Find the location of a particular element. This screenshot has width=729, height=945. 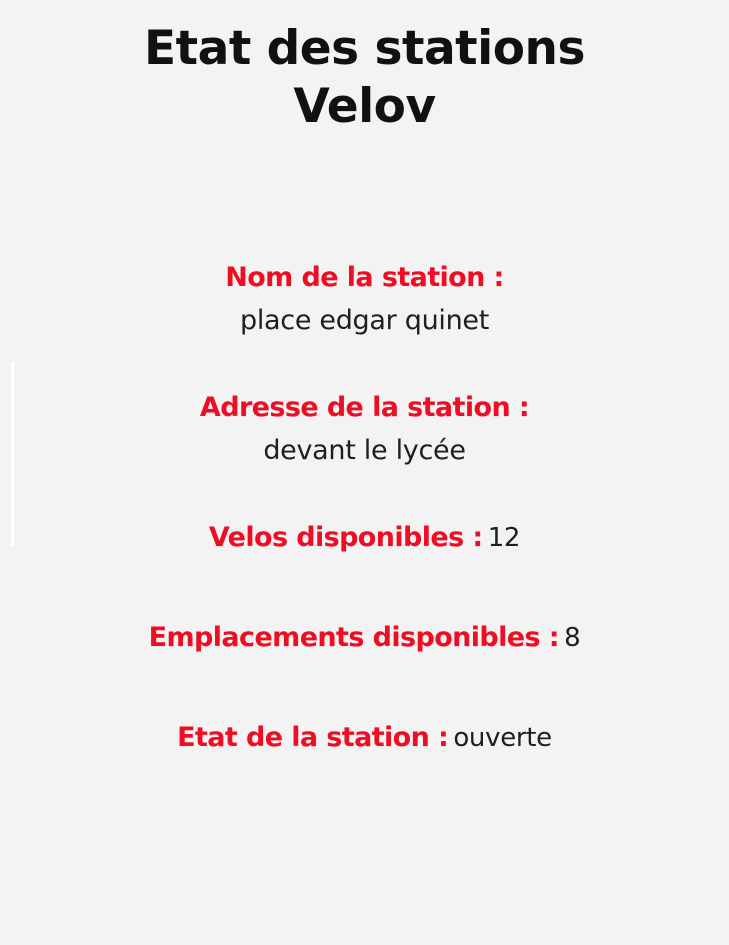

available-slots-label: Emplacements disponibles : is located at coordinates (354, 637).